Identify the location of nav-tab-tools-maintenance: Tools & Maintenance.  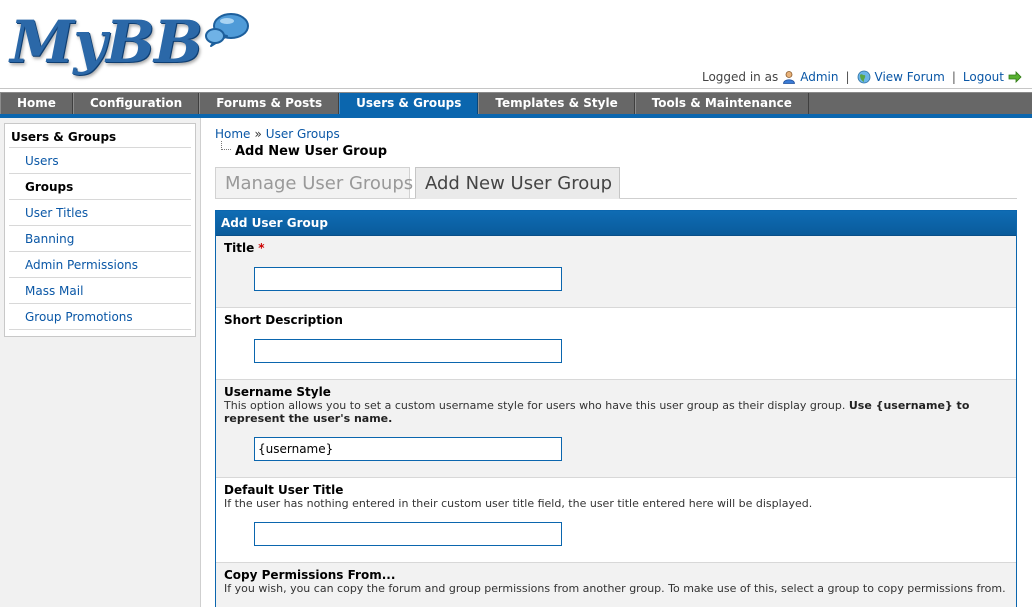
(721, 103).